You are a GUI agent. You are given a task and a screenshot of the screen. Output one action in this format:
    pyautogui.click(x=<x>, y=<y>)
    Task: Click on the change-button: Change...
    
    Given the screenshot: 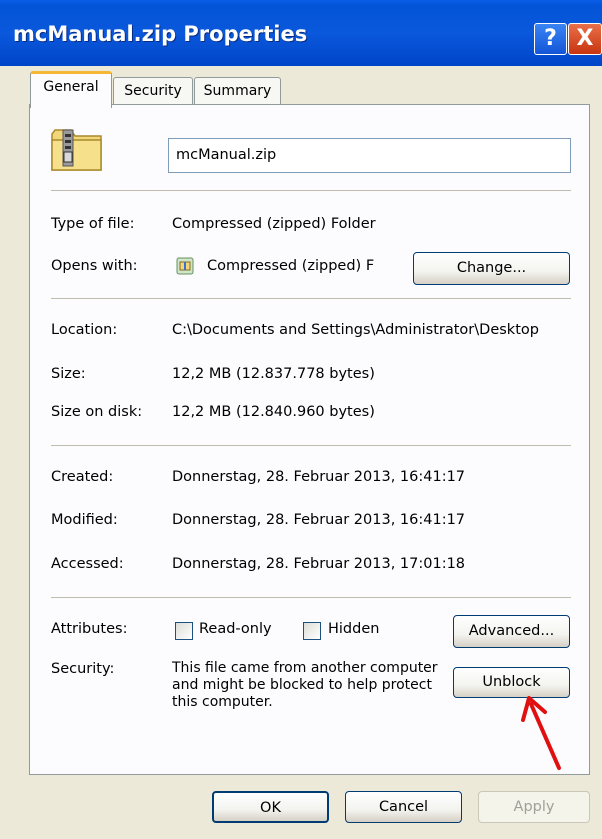 What is the action you would take?
    pyautogui.click(x=491, y=268)
    